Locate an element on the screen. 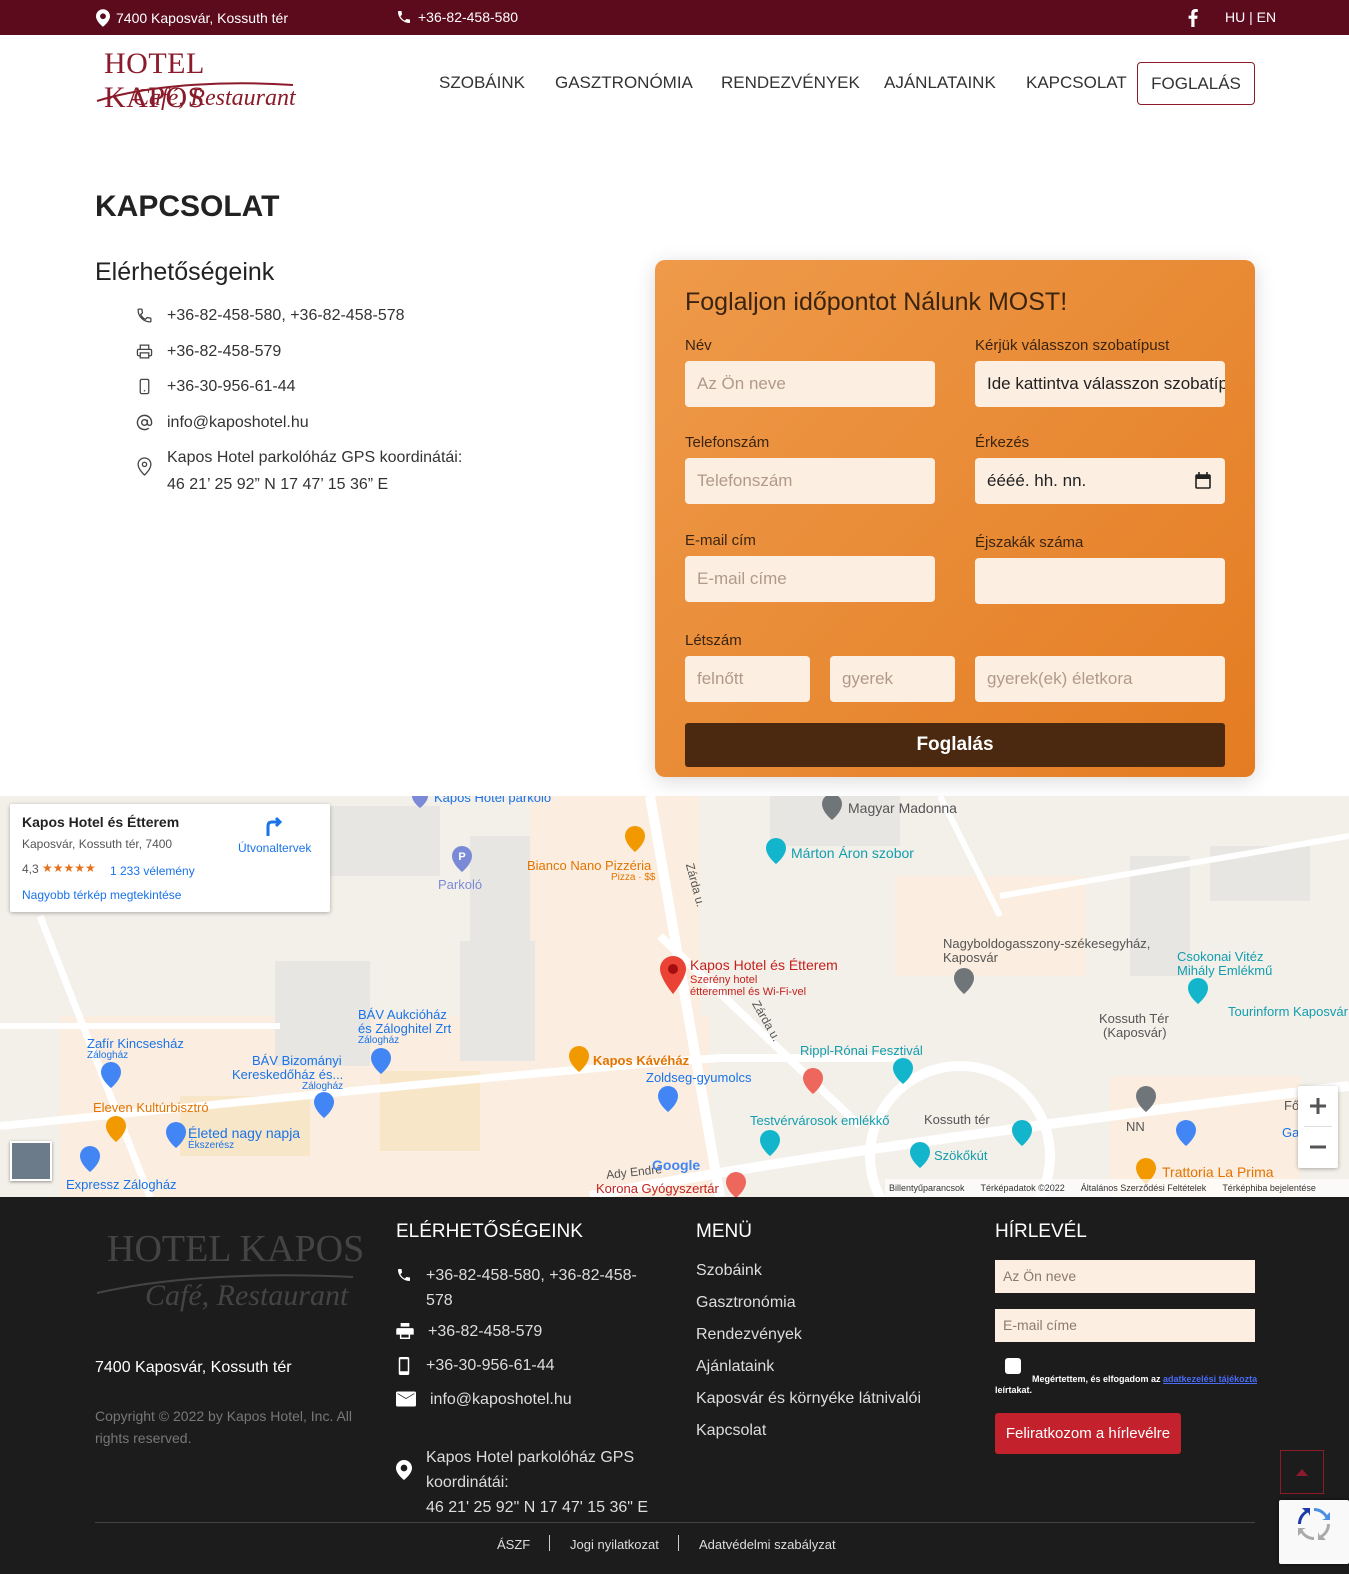 The height and width of the screenshot is (1574, 1349). nav-booking-button: FOGLALÁS is located at coordinates (1196, 83).